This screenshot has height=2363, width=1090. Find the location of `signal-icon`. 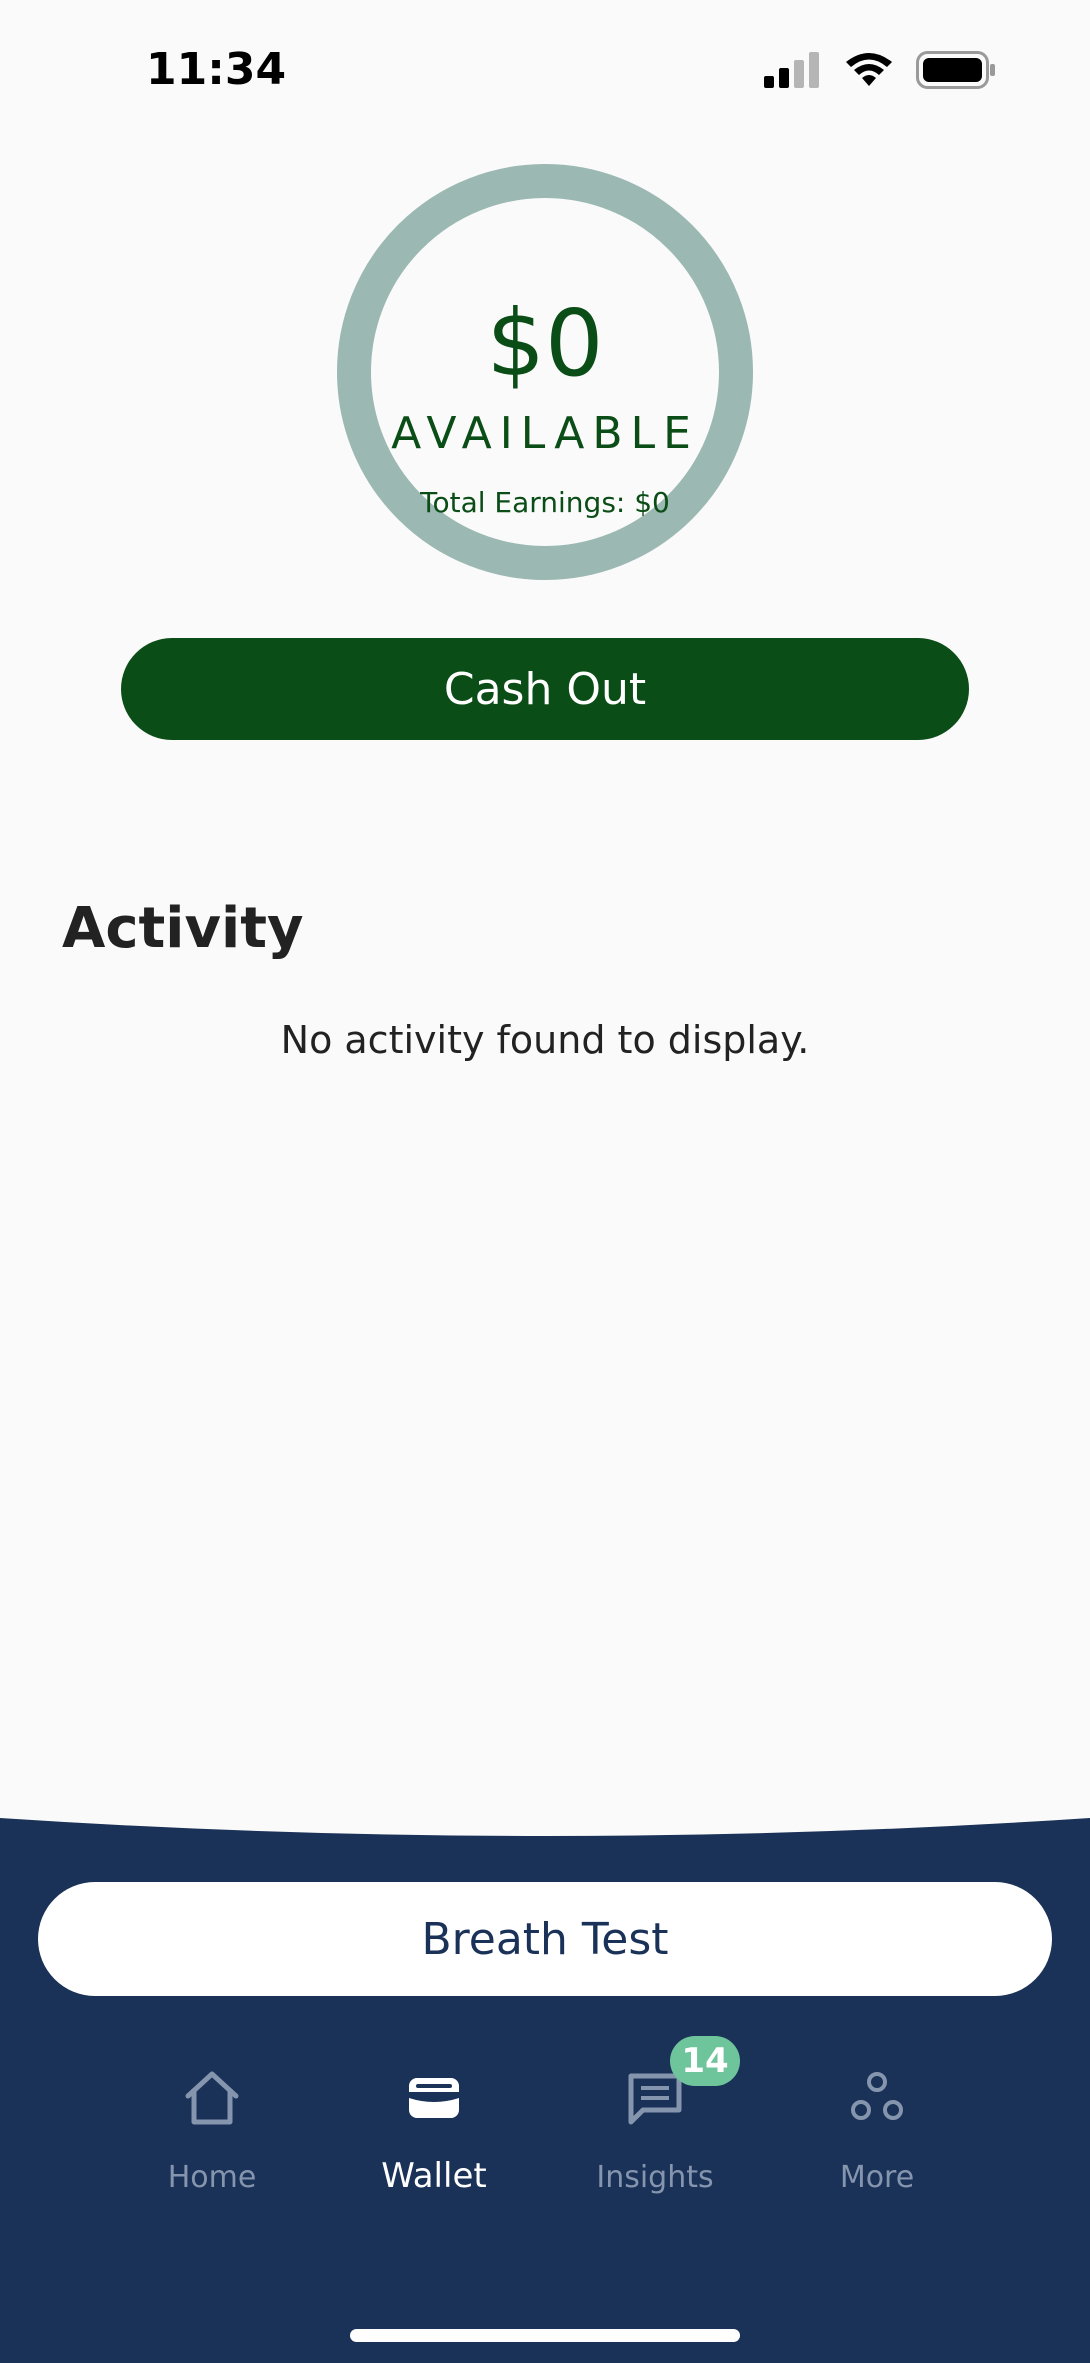

signal-icon is located at coordinates (793, 72).